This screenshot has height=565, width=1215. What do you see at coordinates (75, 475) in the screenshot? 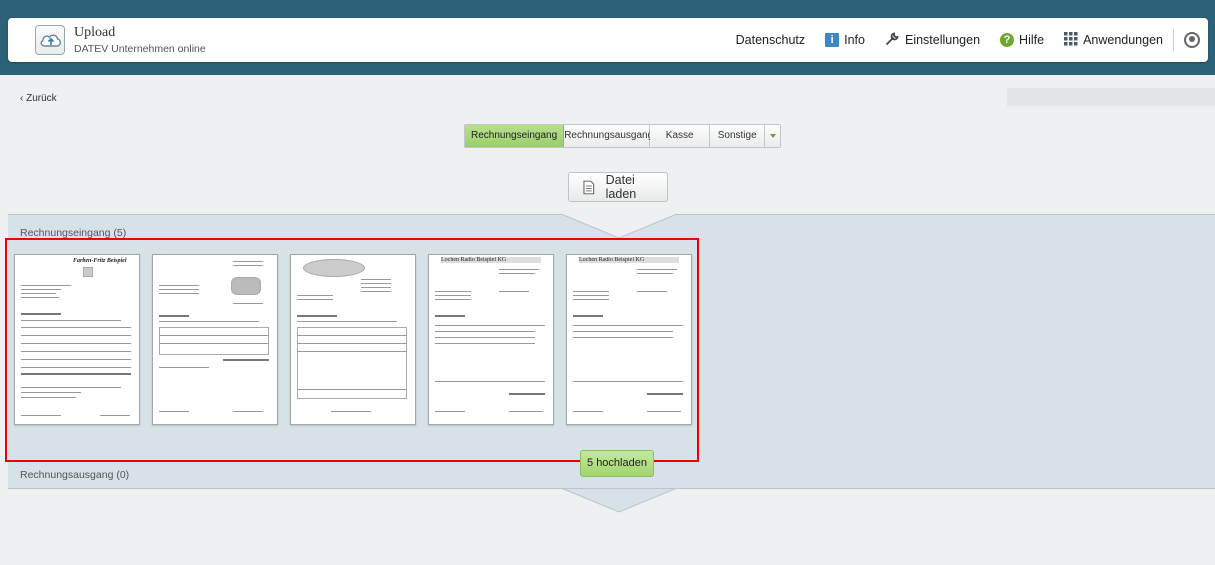
I see `section-rechnungsausgang-label: Rechnungsausgang (0)` at bounding box center [75, 475].